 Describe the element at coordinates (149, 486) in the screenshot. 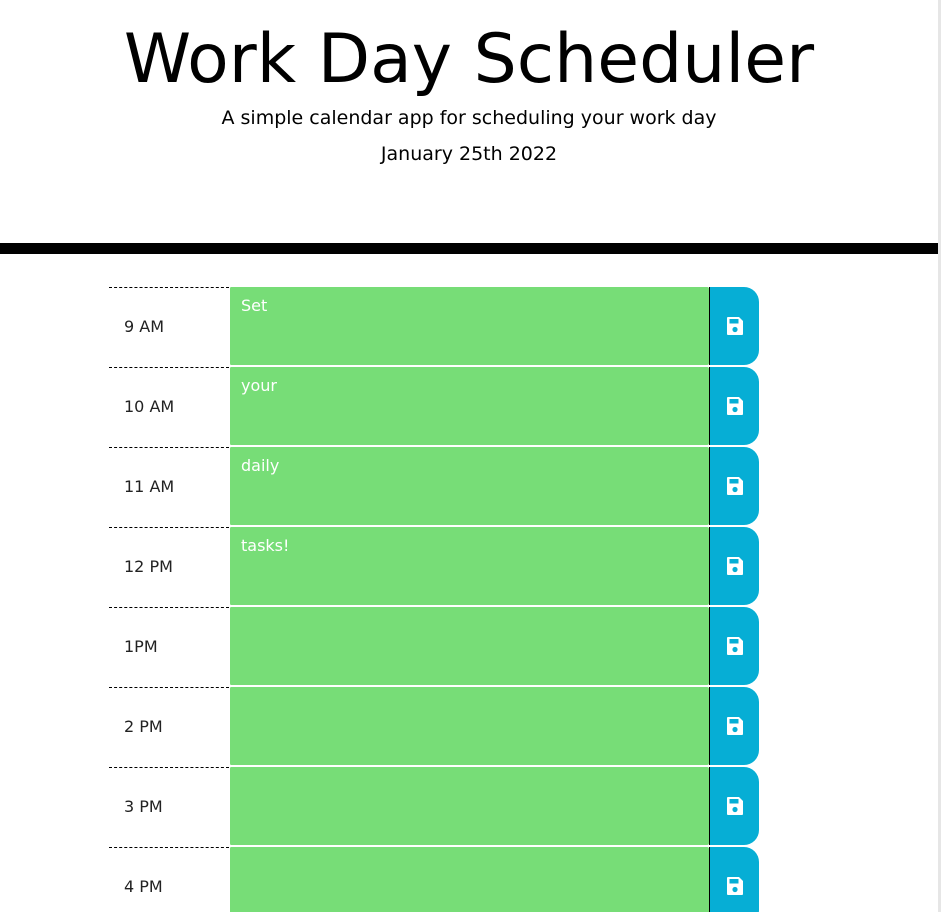

I see `hour-label: 11 AM` at that location.